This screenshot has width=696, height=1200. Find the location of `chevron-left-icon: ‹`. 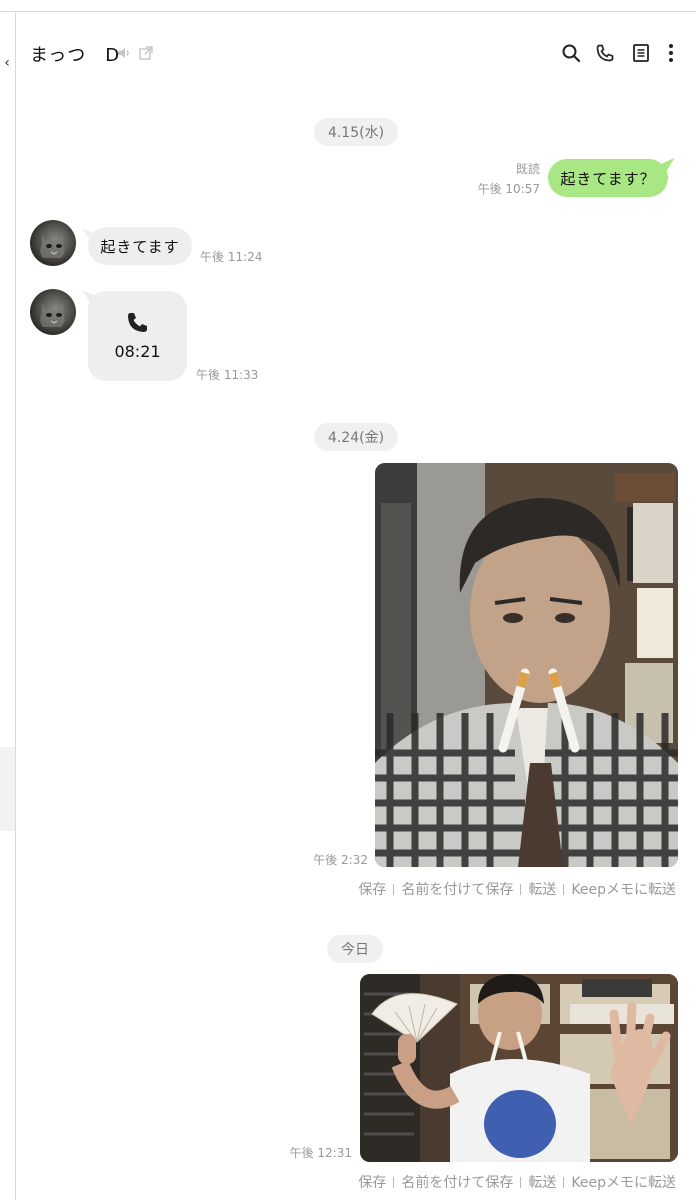

chevron-left-icon: ‹ is located at coordinates (7, 63).